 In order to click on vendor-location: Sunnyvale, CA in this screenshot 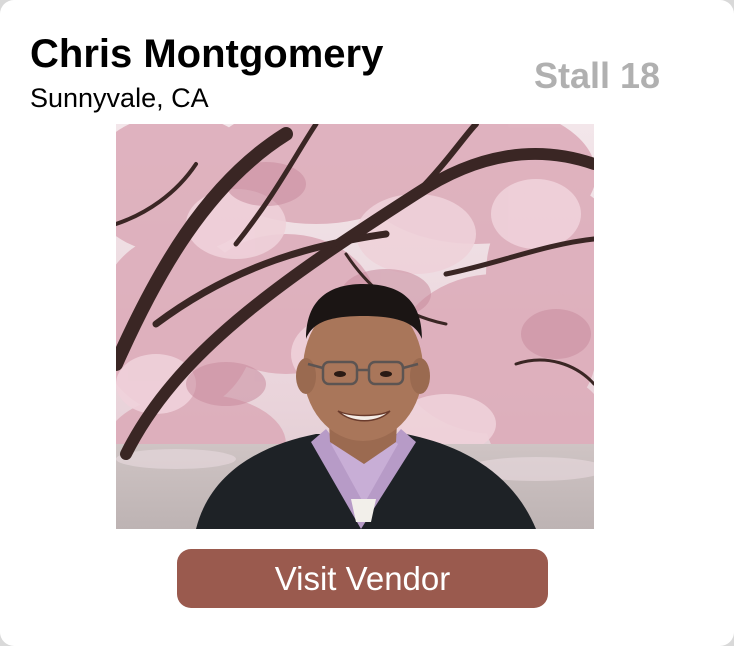, I will do `click(119, 98)`.